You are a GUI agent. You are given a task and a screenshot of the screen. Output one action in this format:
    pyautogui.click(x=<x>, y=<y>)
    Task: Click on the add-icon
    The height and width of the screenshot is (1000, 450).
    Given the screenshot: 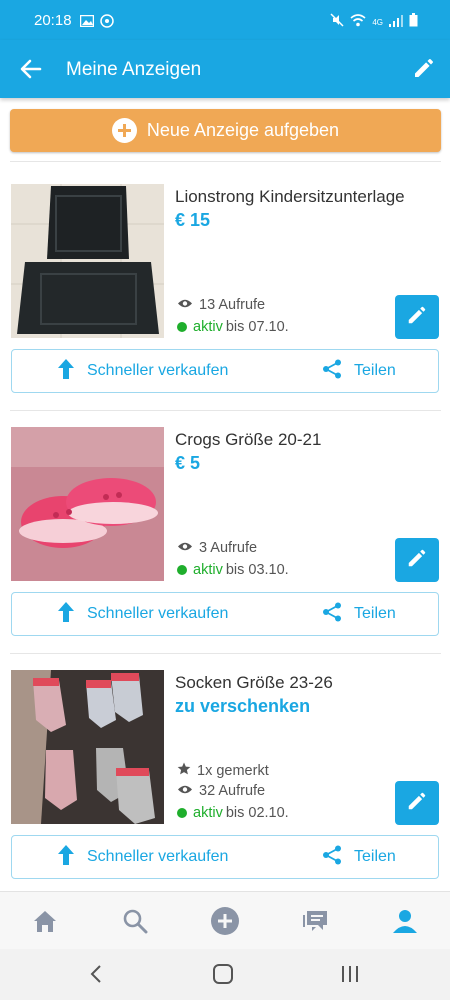 What is the action you would take?
    pyautogui.click(x=225, y=921)
    